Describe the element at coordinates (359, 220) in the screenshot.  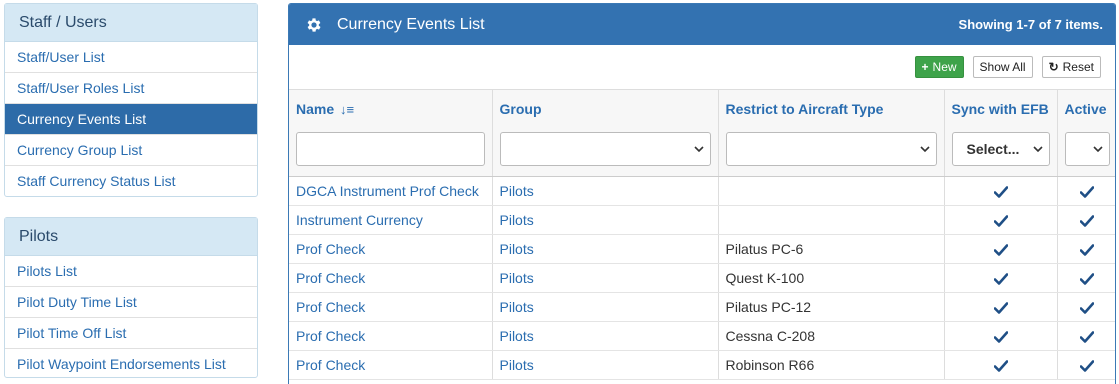
I see `event-name-link: Instrument Currency` at that location.